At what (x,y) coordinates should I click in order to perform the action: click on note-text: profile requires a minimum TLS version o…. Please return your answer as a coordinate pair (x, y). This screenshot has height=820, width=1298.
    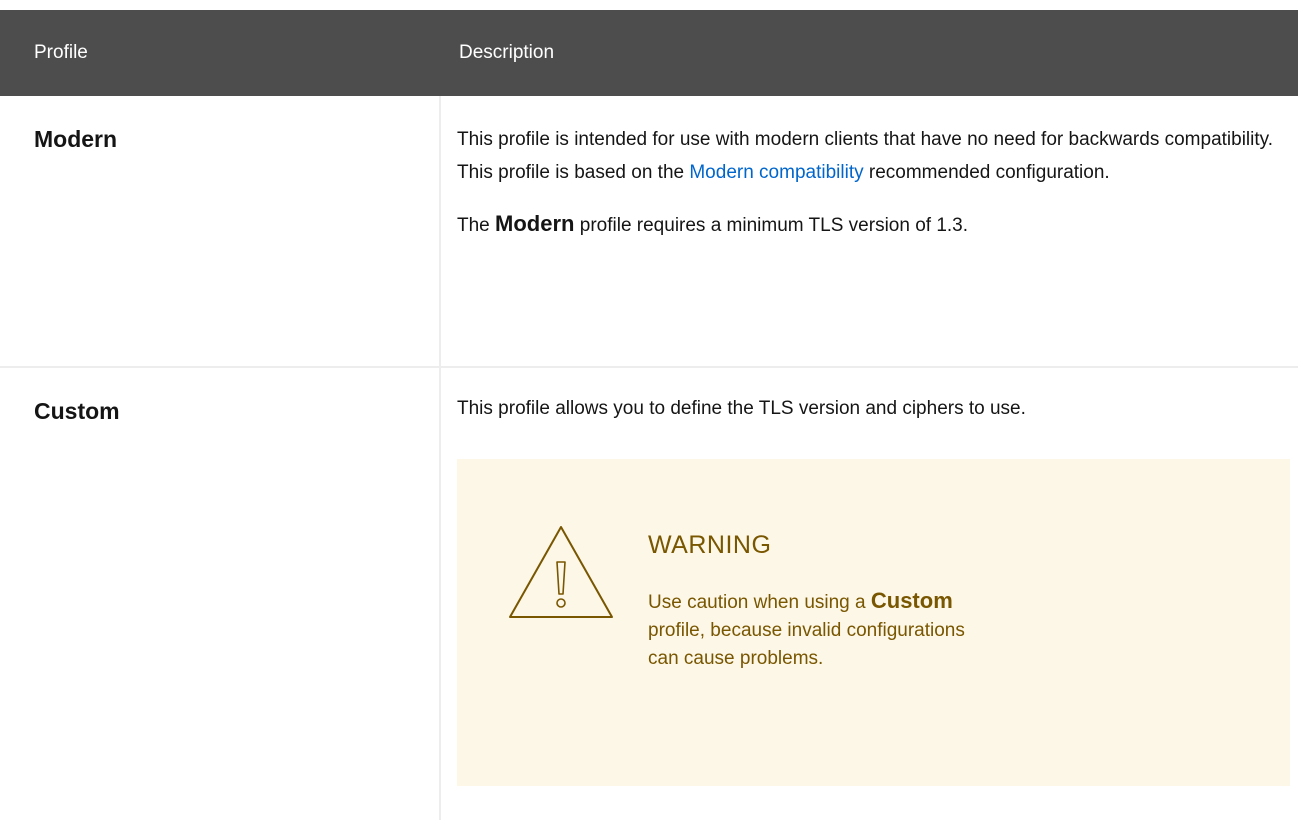
    Looking at the image, I should click on (771, 225).